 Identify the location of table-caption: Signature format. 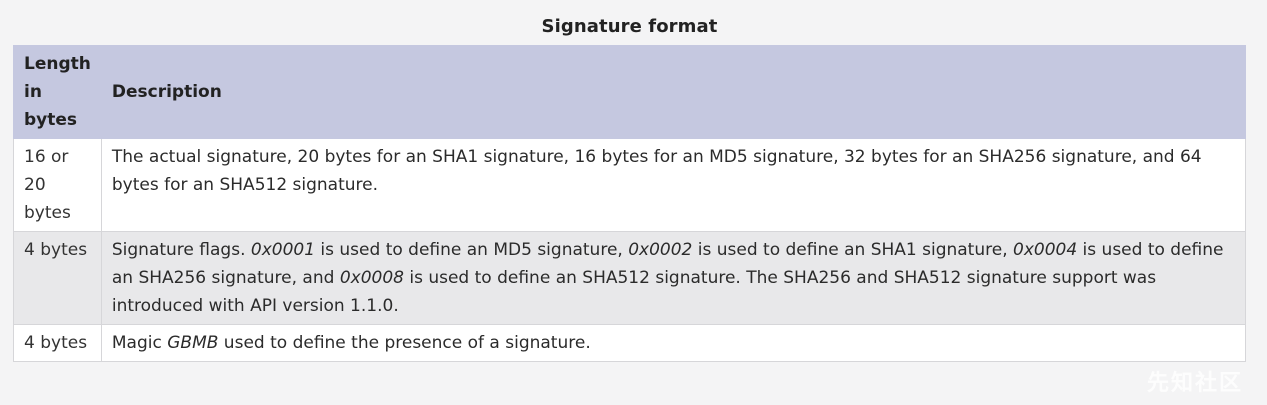
(629, 26).